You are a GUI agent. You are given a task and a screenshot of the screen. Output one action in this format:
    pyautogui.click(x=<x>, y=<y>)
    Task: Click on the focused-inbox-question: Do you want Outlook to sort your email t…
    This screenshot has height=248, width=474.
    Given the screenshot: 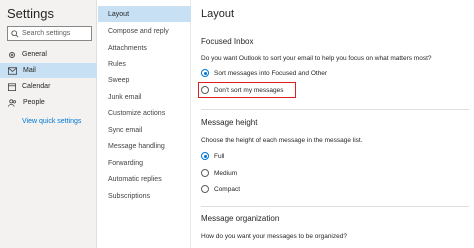 What is the action you would take?
    pyautogui.click(x=316, y=58)
    